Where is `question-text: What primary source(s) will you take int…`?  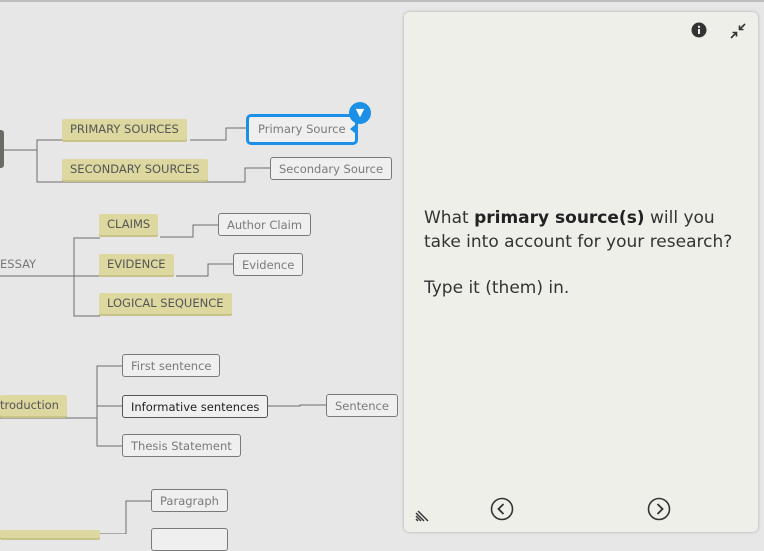 question-text: What primary source(s) will you take int… is located at coordinates (584, 230).